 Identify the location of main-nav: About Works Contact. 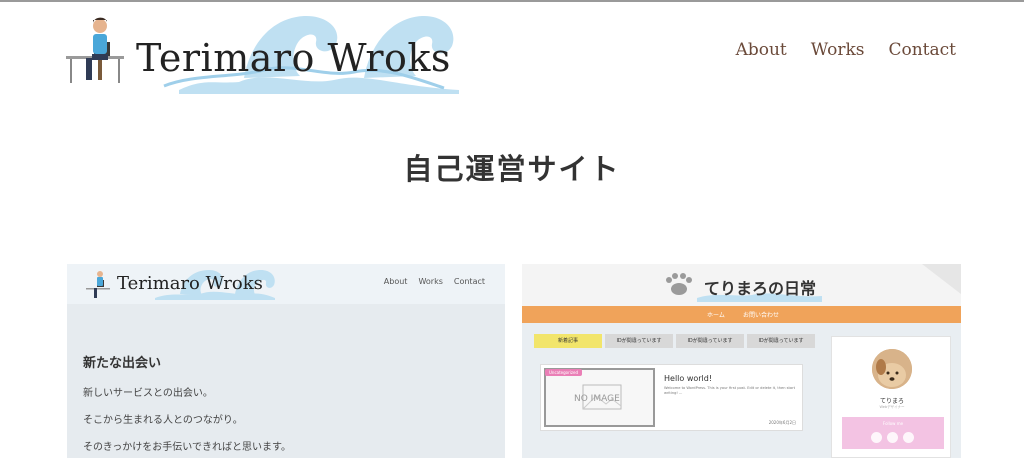
(846, 50).